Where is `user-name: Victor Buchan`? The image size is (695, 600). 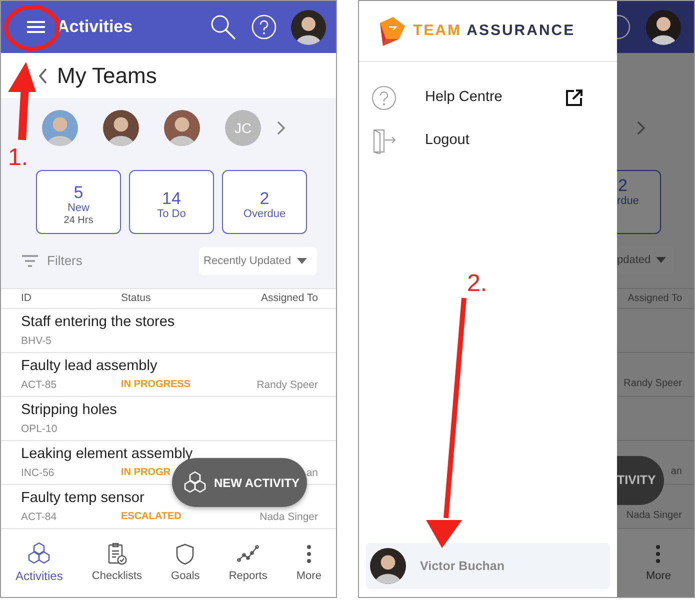
user-name: Victor Buchan is located at coordinates (462, 566).